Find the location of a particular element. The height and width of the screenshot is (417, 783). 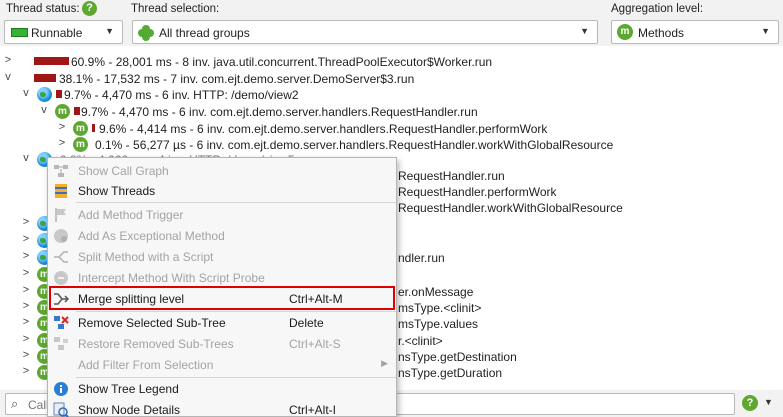

exceptional-method-icon is located at coordinates (61, 236).